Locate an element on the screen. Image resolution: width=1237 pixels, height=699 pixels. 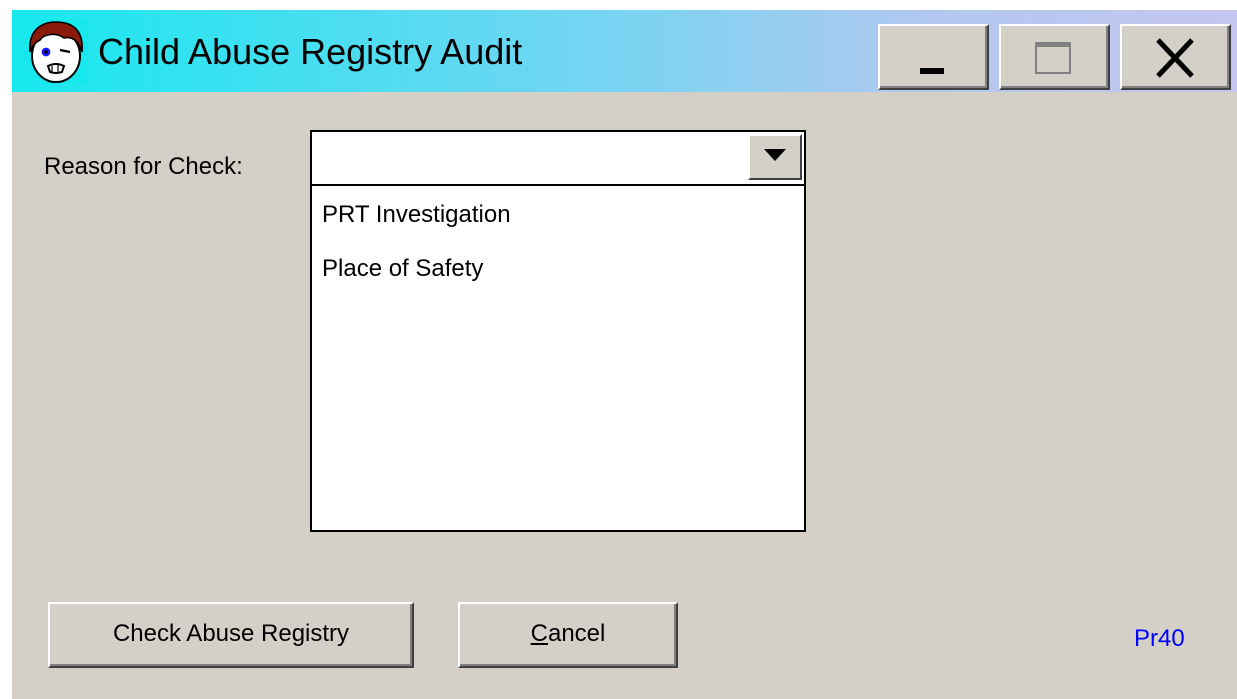
reason-option-place-of-safety: Place of Safety is located at coordinates (402, 269).